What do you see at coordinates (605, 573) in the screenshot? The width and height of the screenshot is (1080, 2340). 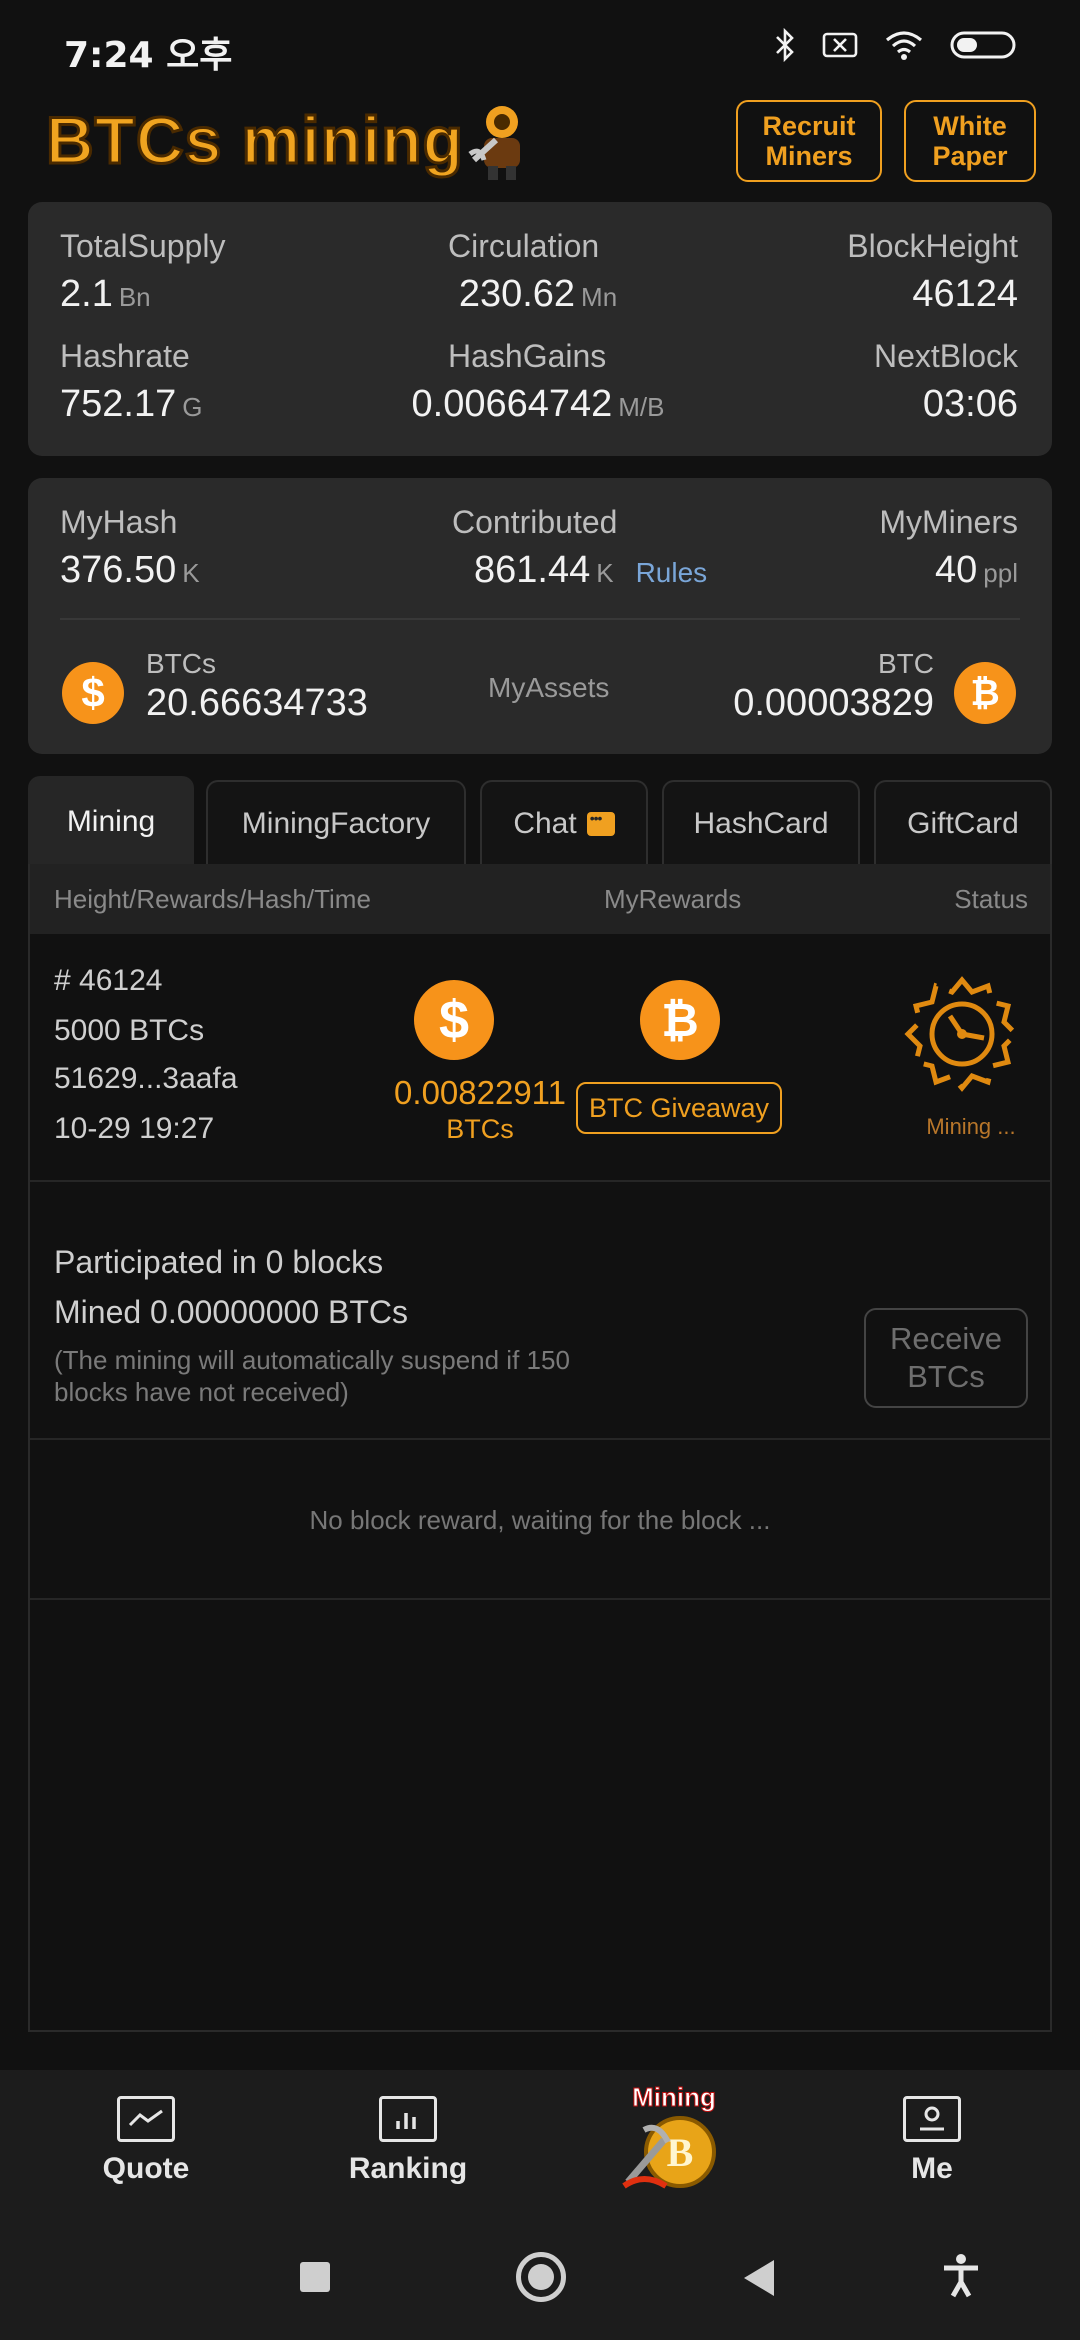 I see `contributed-unit: K` at bounding box center [605, 573].